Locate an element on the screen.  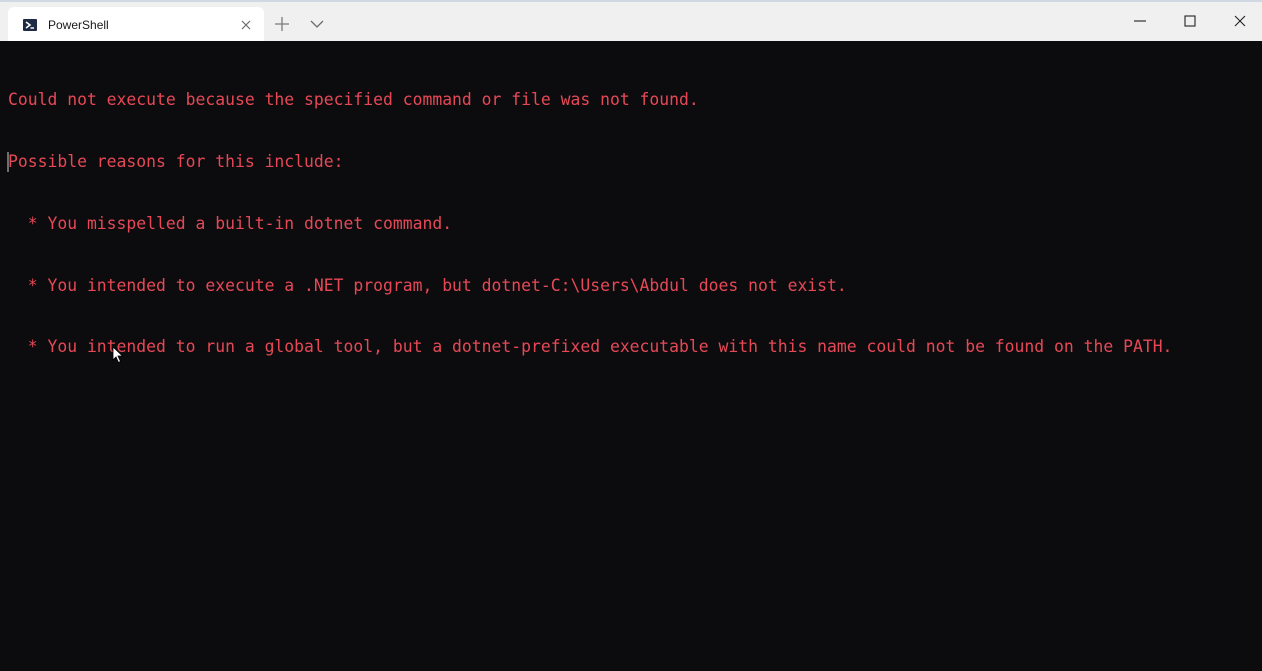
maximize-button is located at coordinates (1190, 21).